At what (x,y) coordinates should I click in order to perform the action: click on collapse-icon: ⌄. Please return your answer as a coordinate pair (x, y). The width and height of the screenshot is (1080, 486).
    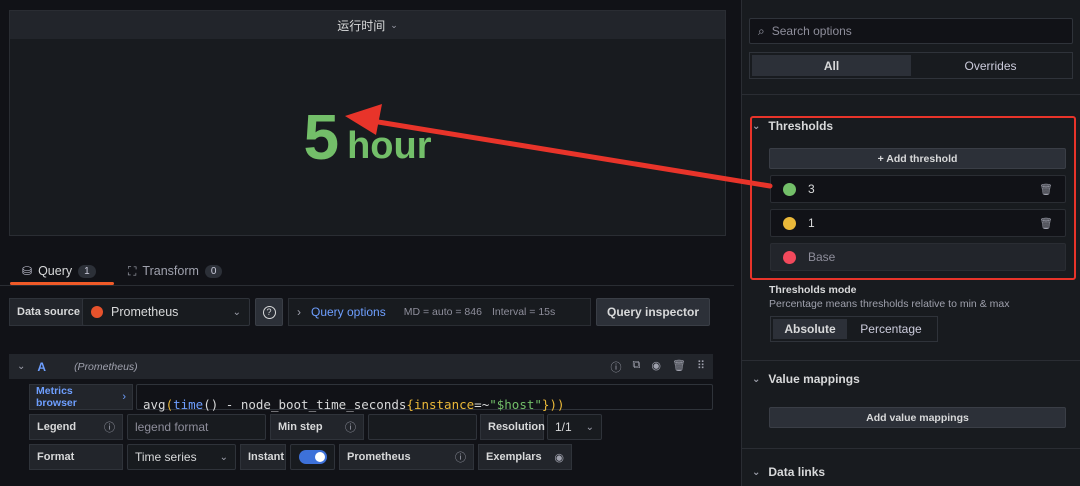
    Looking at the image, I should click on (21, 366).